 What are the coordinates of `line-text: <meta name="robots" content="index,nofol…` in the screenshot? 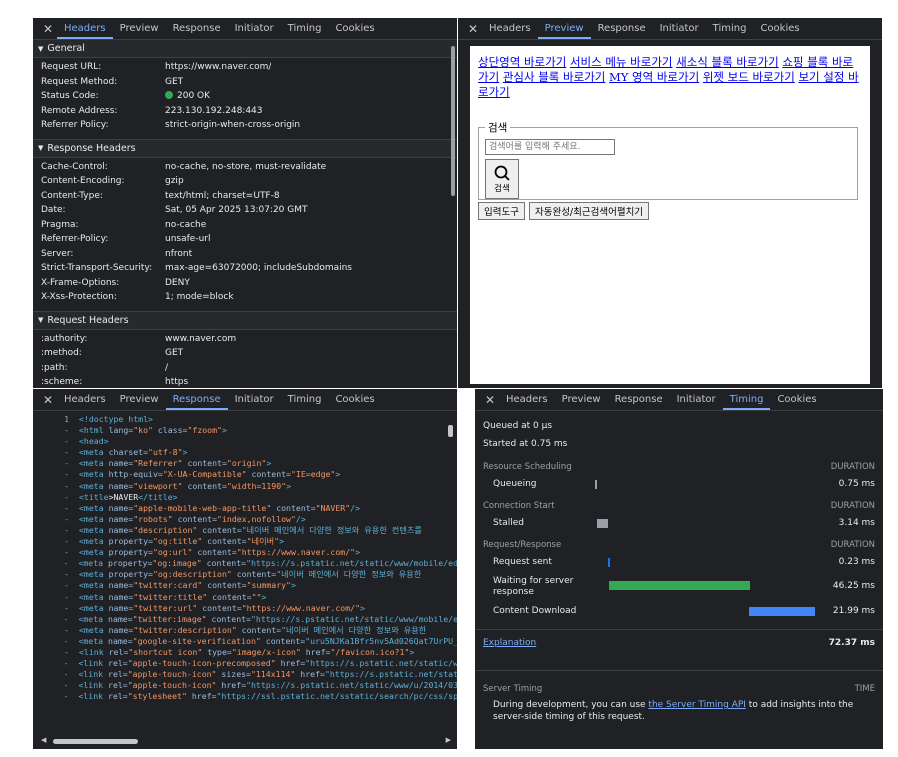 It's located at (192, 518).